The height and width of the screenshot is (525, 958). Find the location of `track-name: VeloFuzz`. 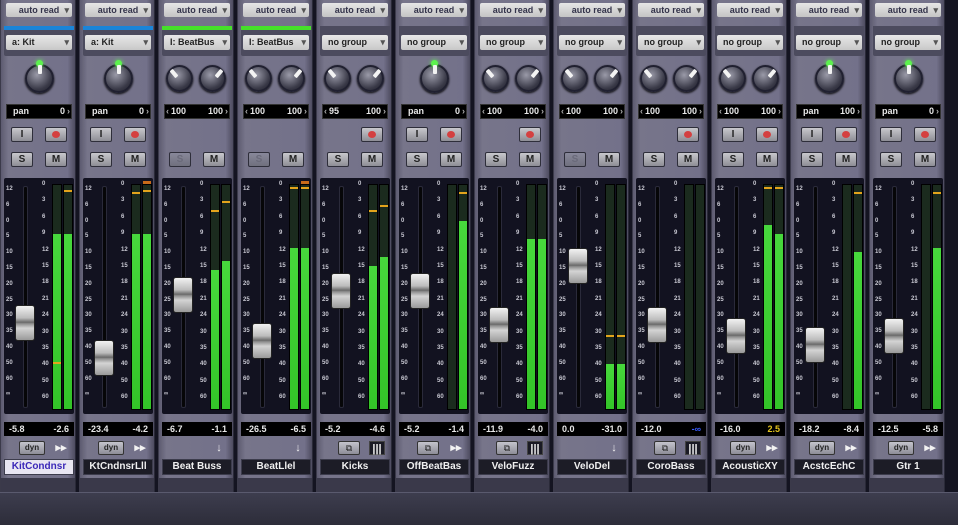

track-name: VeloFuzz is located at coordinates (513, 467).